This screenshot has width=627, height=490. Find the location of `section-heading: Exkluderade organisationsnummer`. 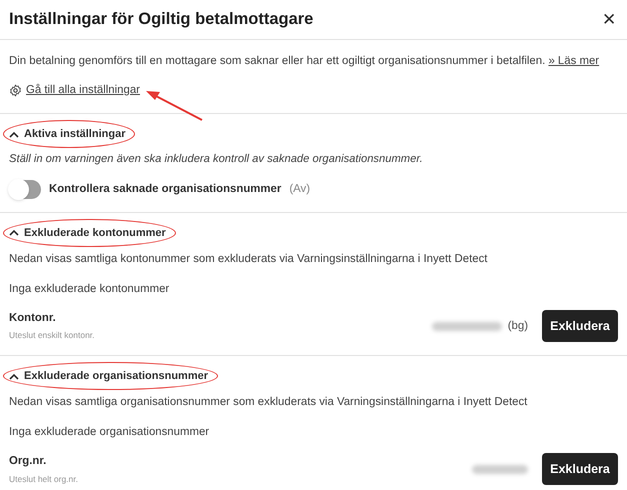

section-heading: Exkluderade organisationsnummer is located at coordinates (116, 376).